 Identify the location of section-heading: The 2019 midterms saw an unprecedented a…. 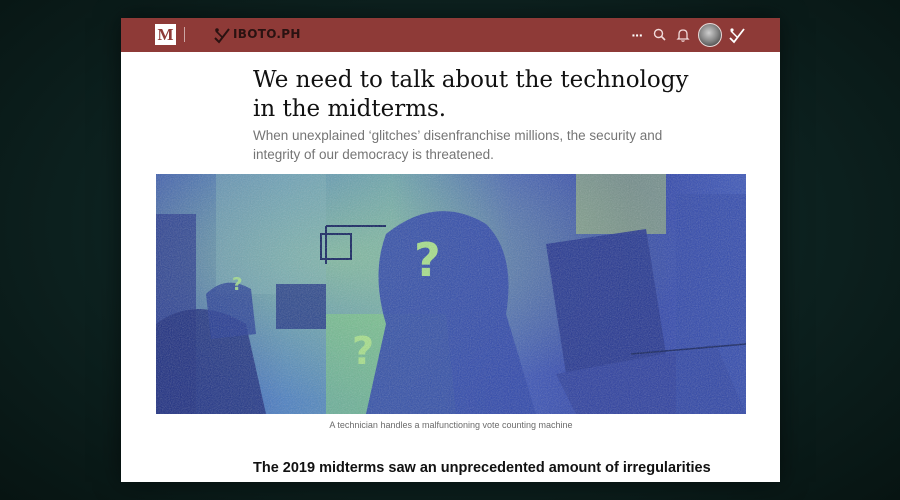
(482, 468).